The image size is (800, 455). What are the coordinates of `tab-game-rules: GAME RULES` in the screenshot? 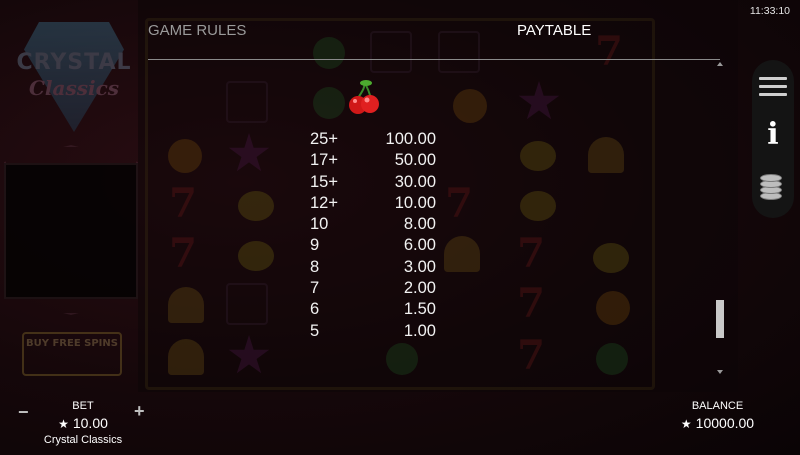 It's located at (197, 30).